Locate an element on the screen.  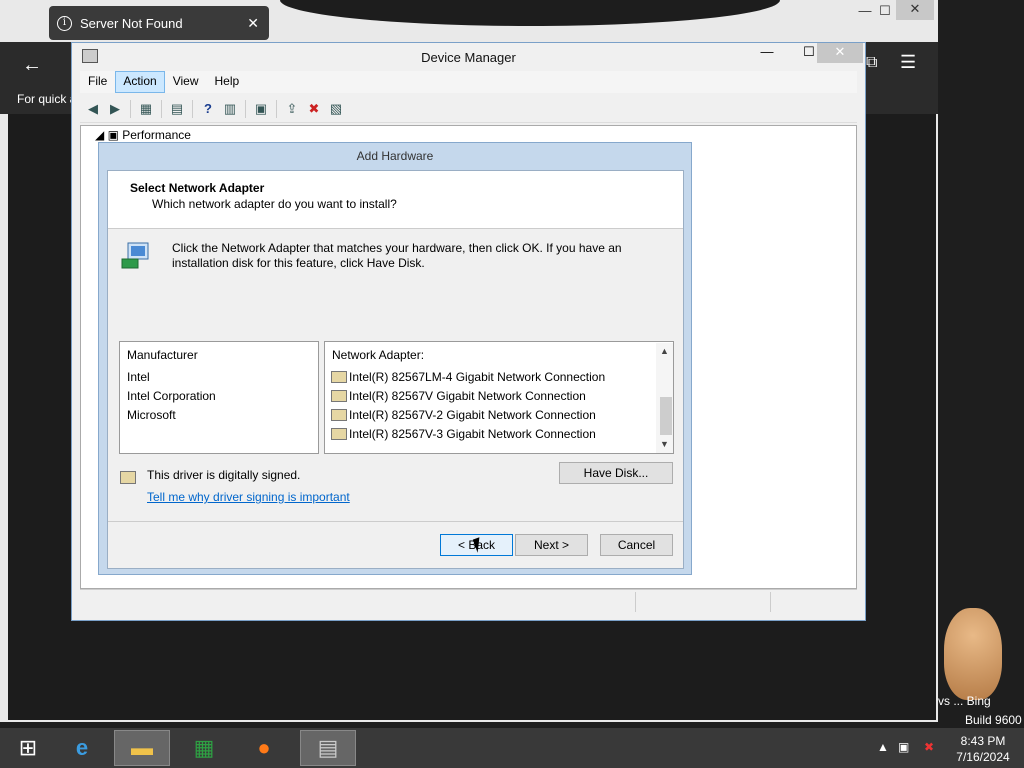
update-driver-icon: ⇪ is located at coordinates (292, 109).